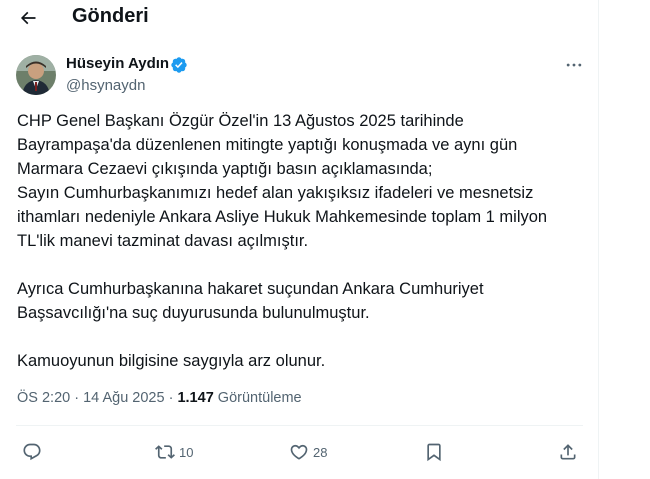 The width and height of the screenshot is (650, 479). I want to click on more-horizontal-icon, so click(574, 65).